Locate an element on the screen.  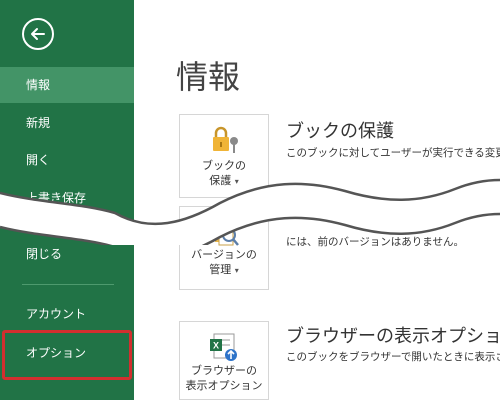
nav-separator is located at coordinates (68, 284).